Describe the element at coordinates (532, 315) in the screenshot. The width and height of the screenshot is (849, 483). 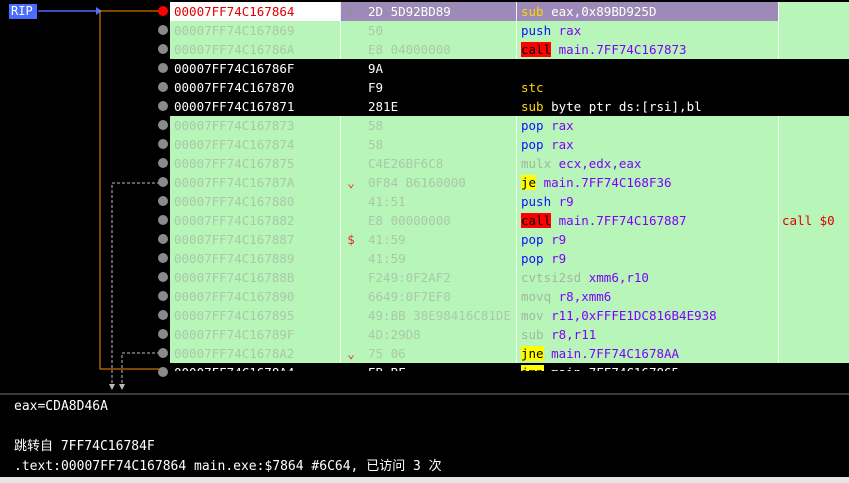
I see `instruction-mnemonic: mov` at that location.